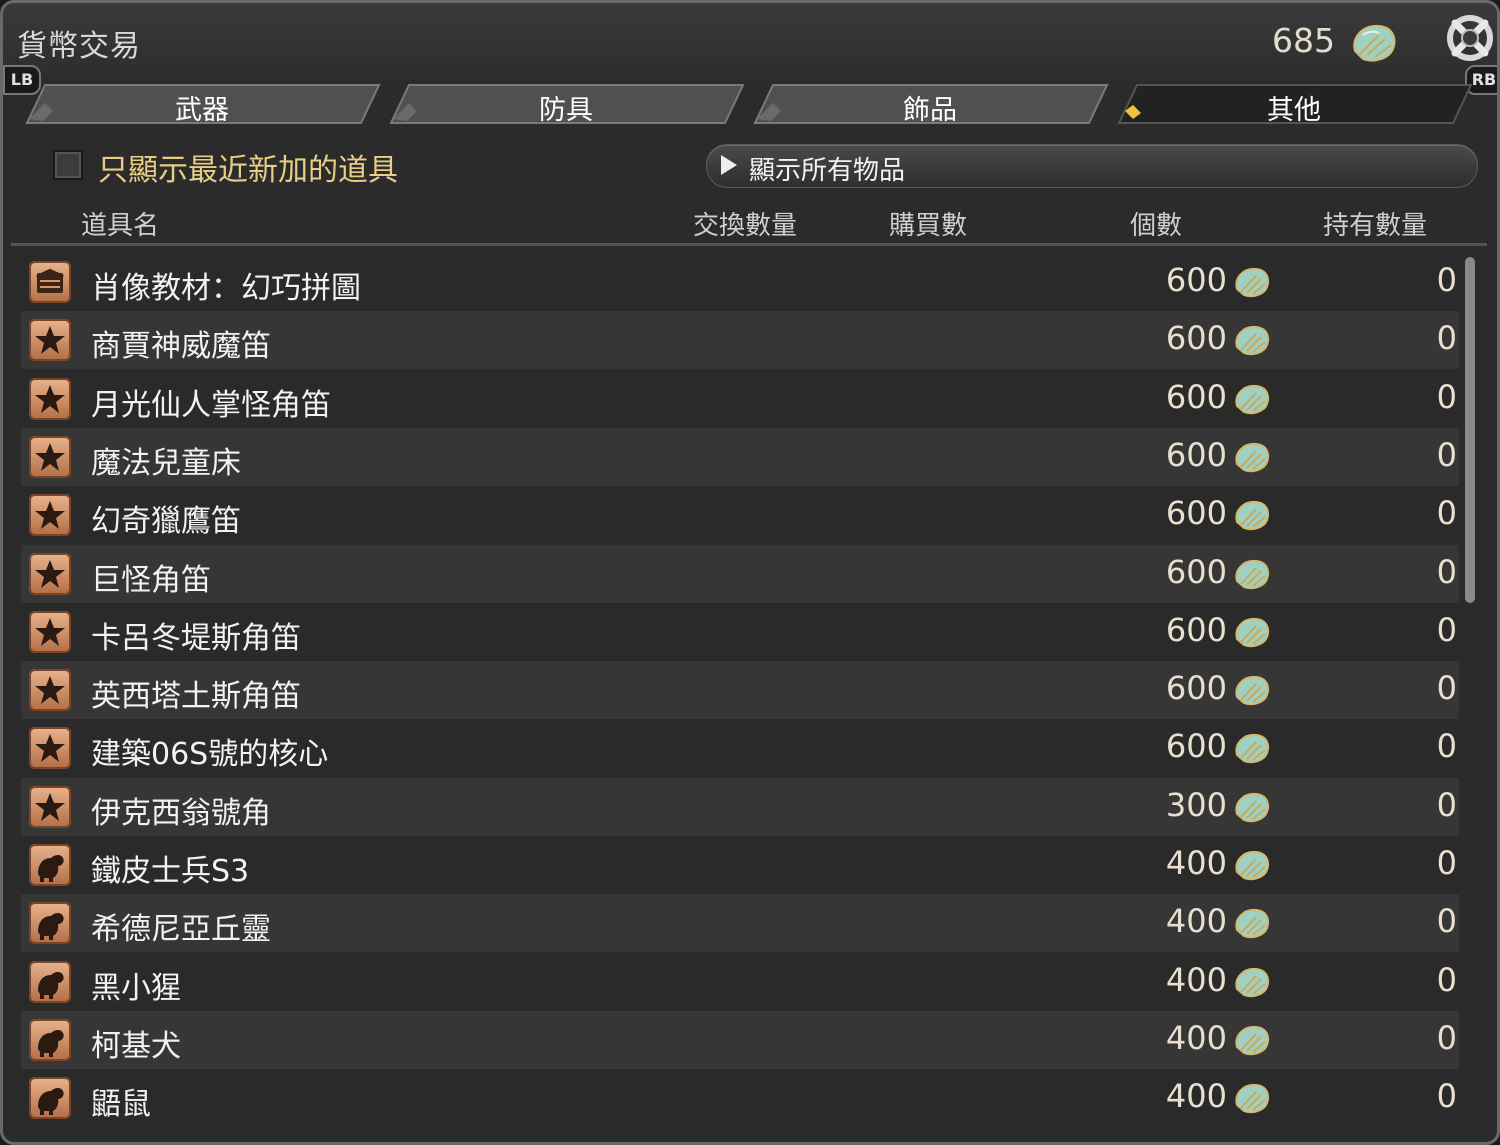 The height and width of the screenshot is (1145, 1500). Describe the element at coordinates (1470, 38) in the screenshot. I see `settings-gear-icon` at that location.